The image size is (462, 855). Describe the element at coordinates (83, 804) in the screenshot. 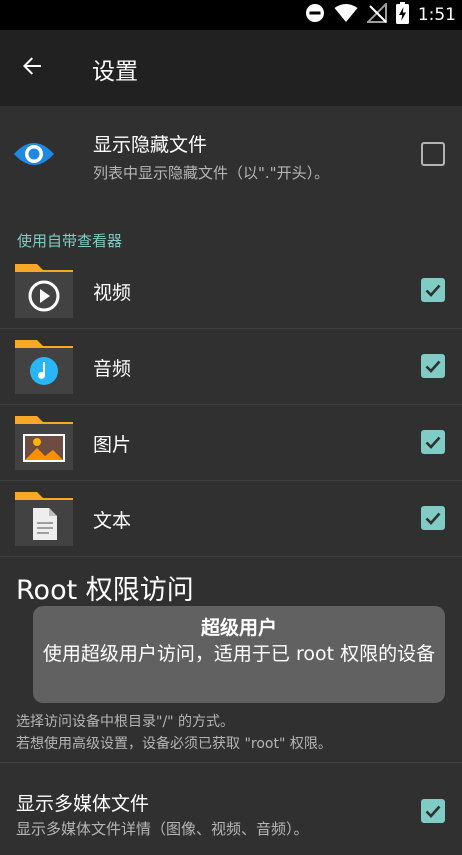

I see `show-media-files-title: 显示多媒体文件` at that location.